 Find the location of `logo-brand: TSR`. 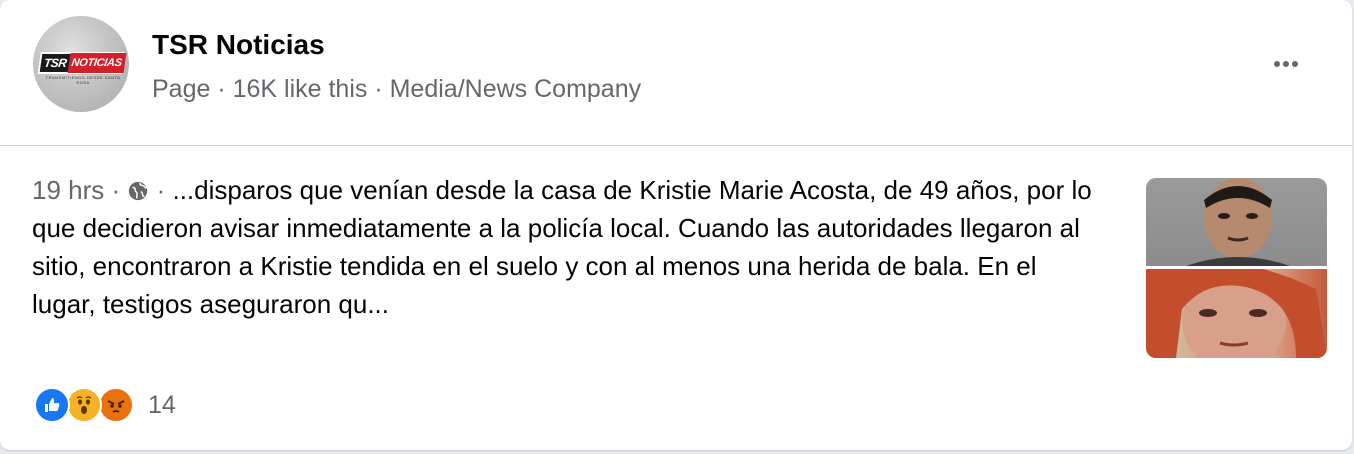

logo-brand: TSR is located at coordinates (55, 63).